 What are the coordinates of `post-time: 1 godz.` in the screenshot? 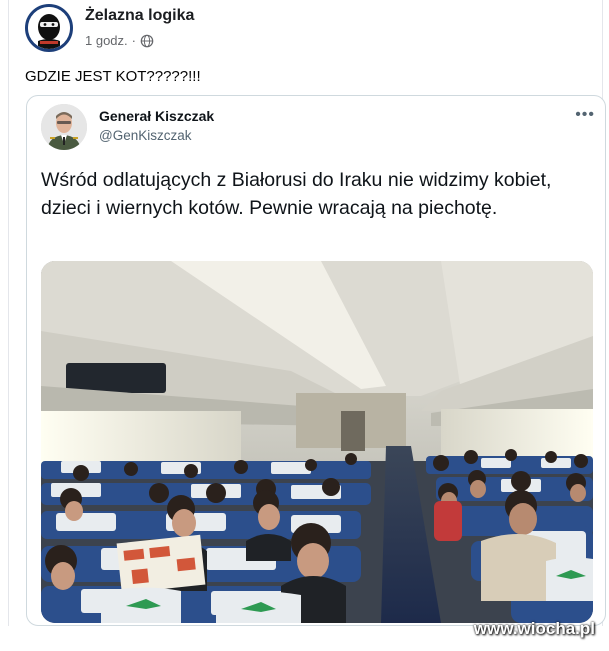 It's located at (106, 40).